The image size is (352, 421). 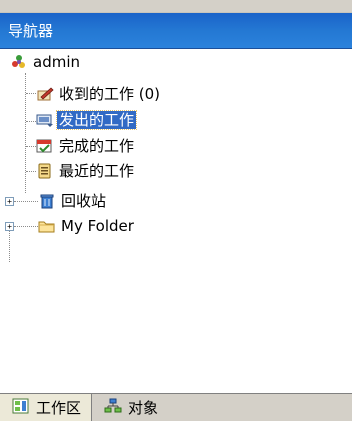 I want to click on tree-node-admin: admin, so click(x=46, y=62).